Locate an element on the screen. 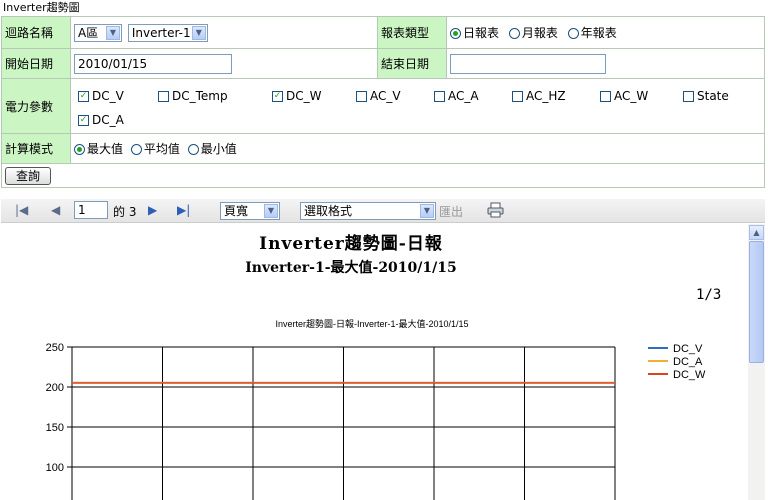 This screenshot has height=500, width=768. start-date-input: 2010/01/15 is located at coordinates (153, 63).